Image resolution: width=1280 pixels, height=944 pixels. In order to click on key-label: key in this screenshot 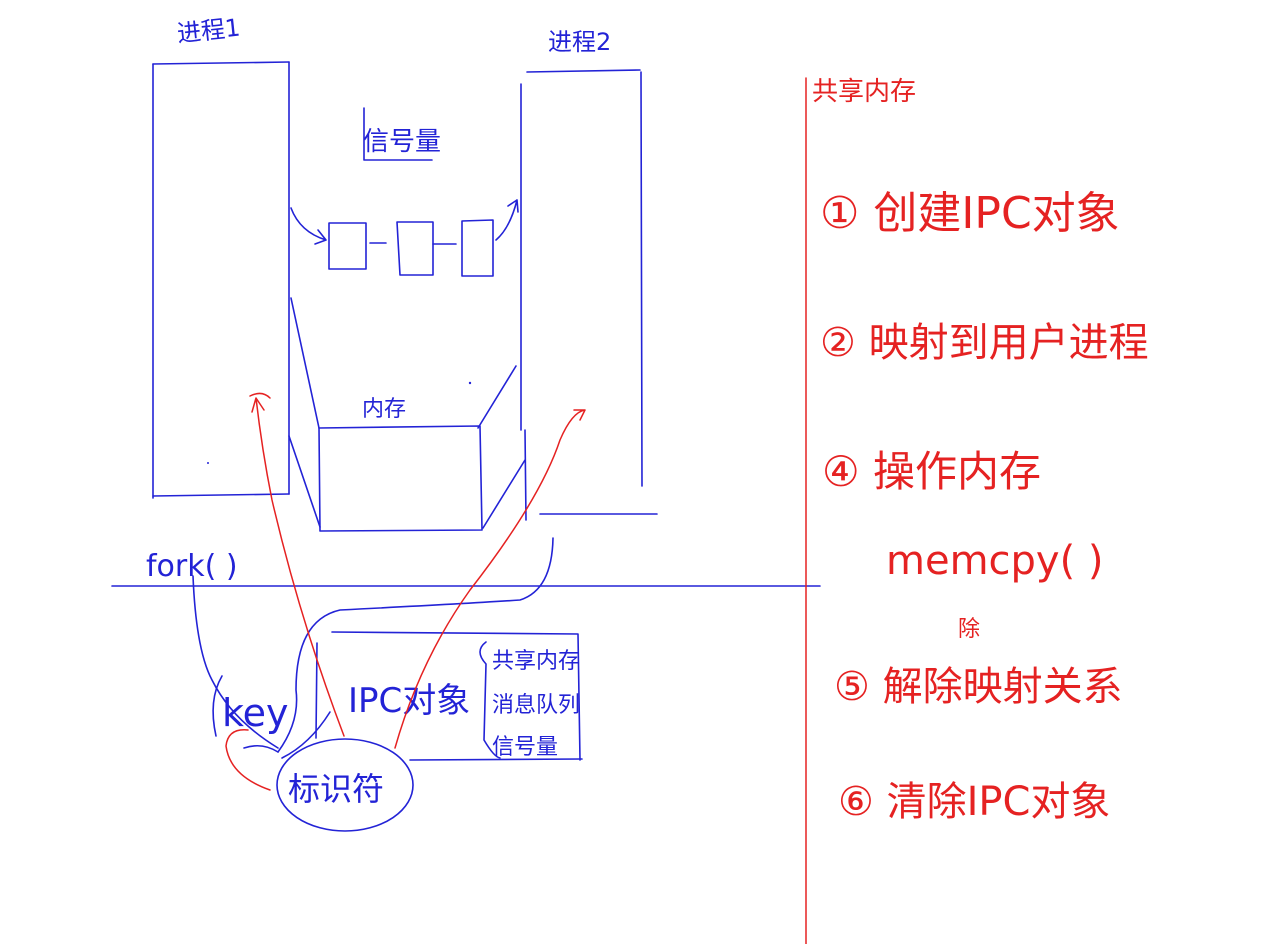, I will do `click(255, 713)`.